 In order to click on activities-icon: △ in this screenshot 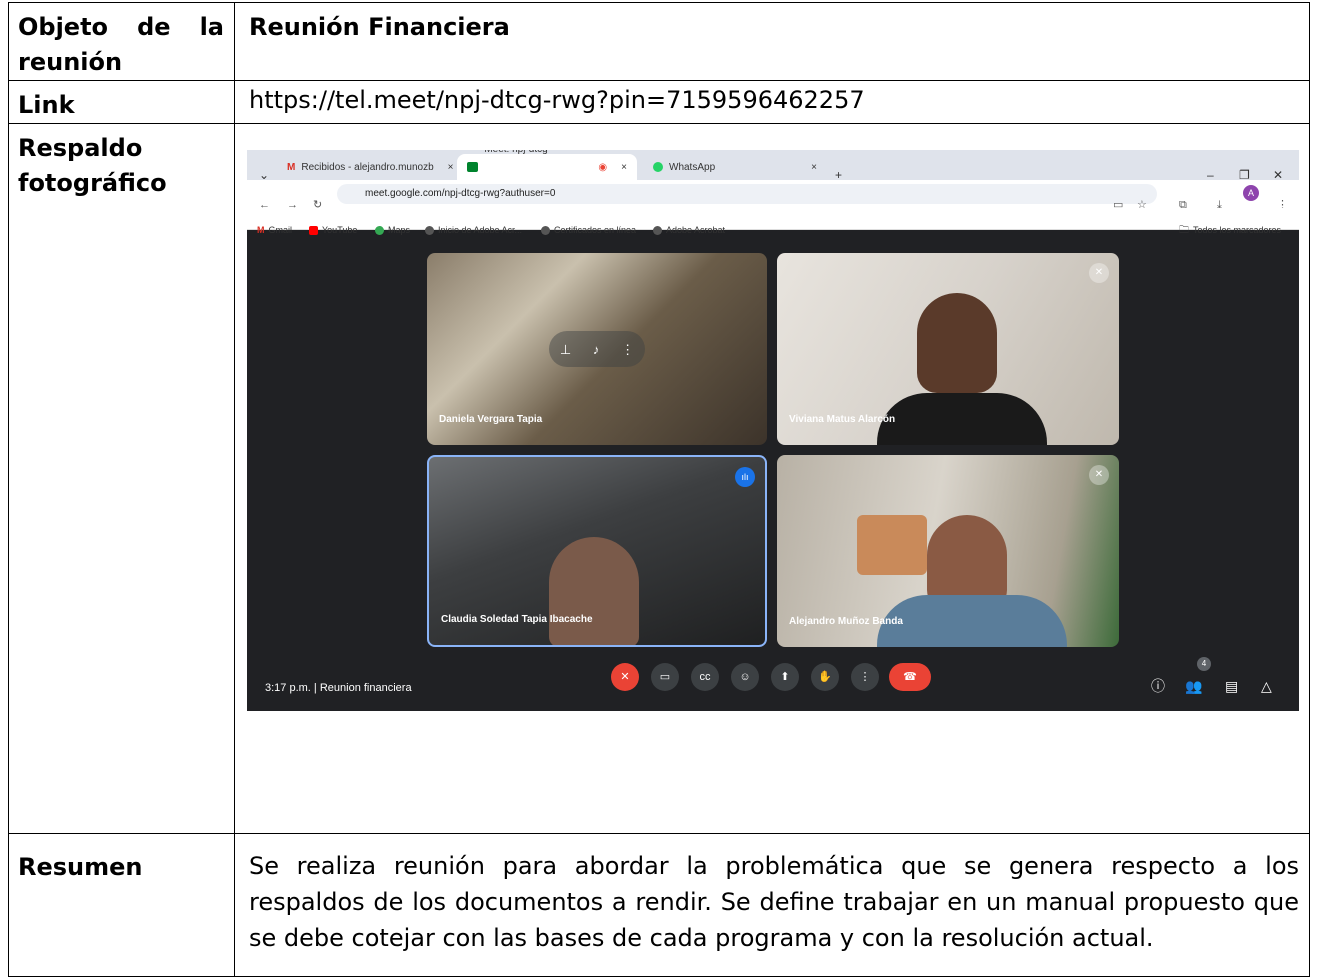, I will do `click(1266, 686)`.